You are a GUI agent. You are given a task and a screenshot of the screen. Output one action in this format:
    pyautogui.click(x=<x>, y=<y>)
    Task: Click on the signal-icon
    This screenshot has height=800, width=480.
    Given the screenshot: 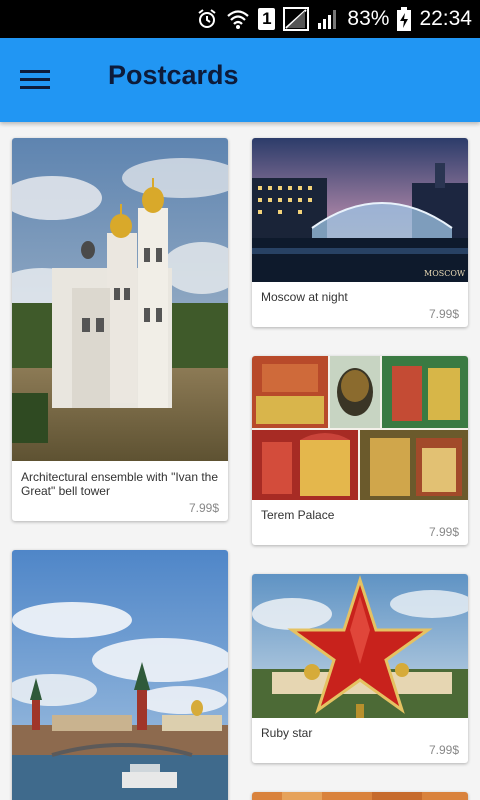 What is the action you would take?
    pyautogui.click(x=328, y=19)
    